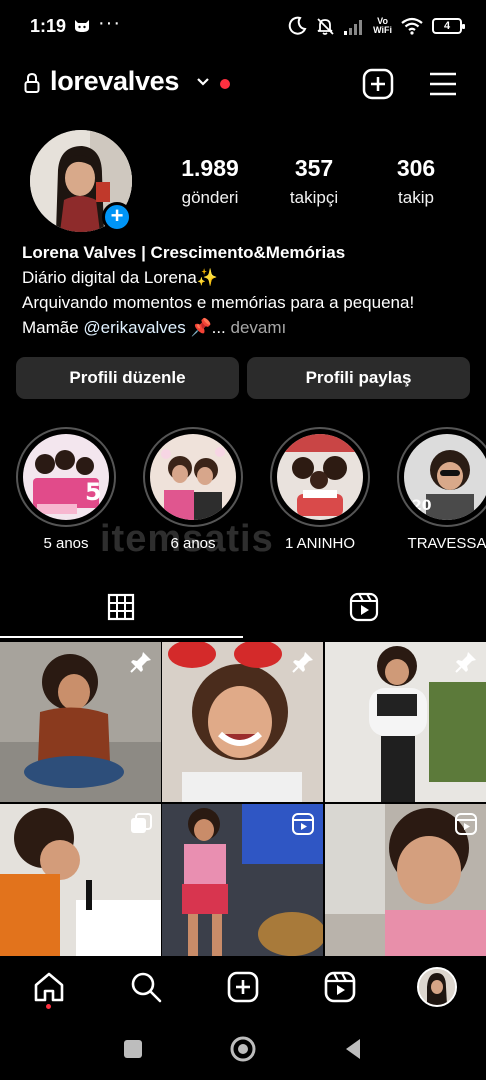  I want to click on vowifi-indicator: Vo WiFi, so click(382, 25).